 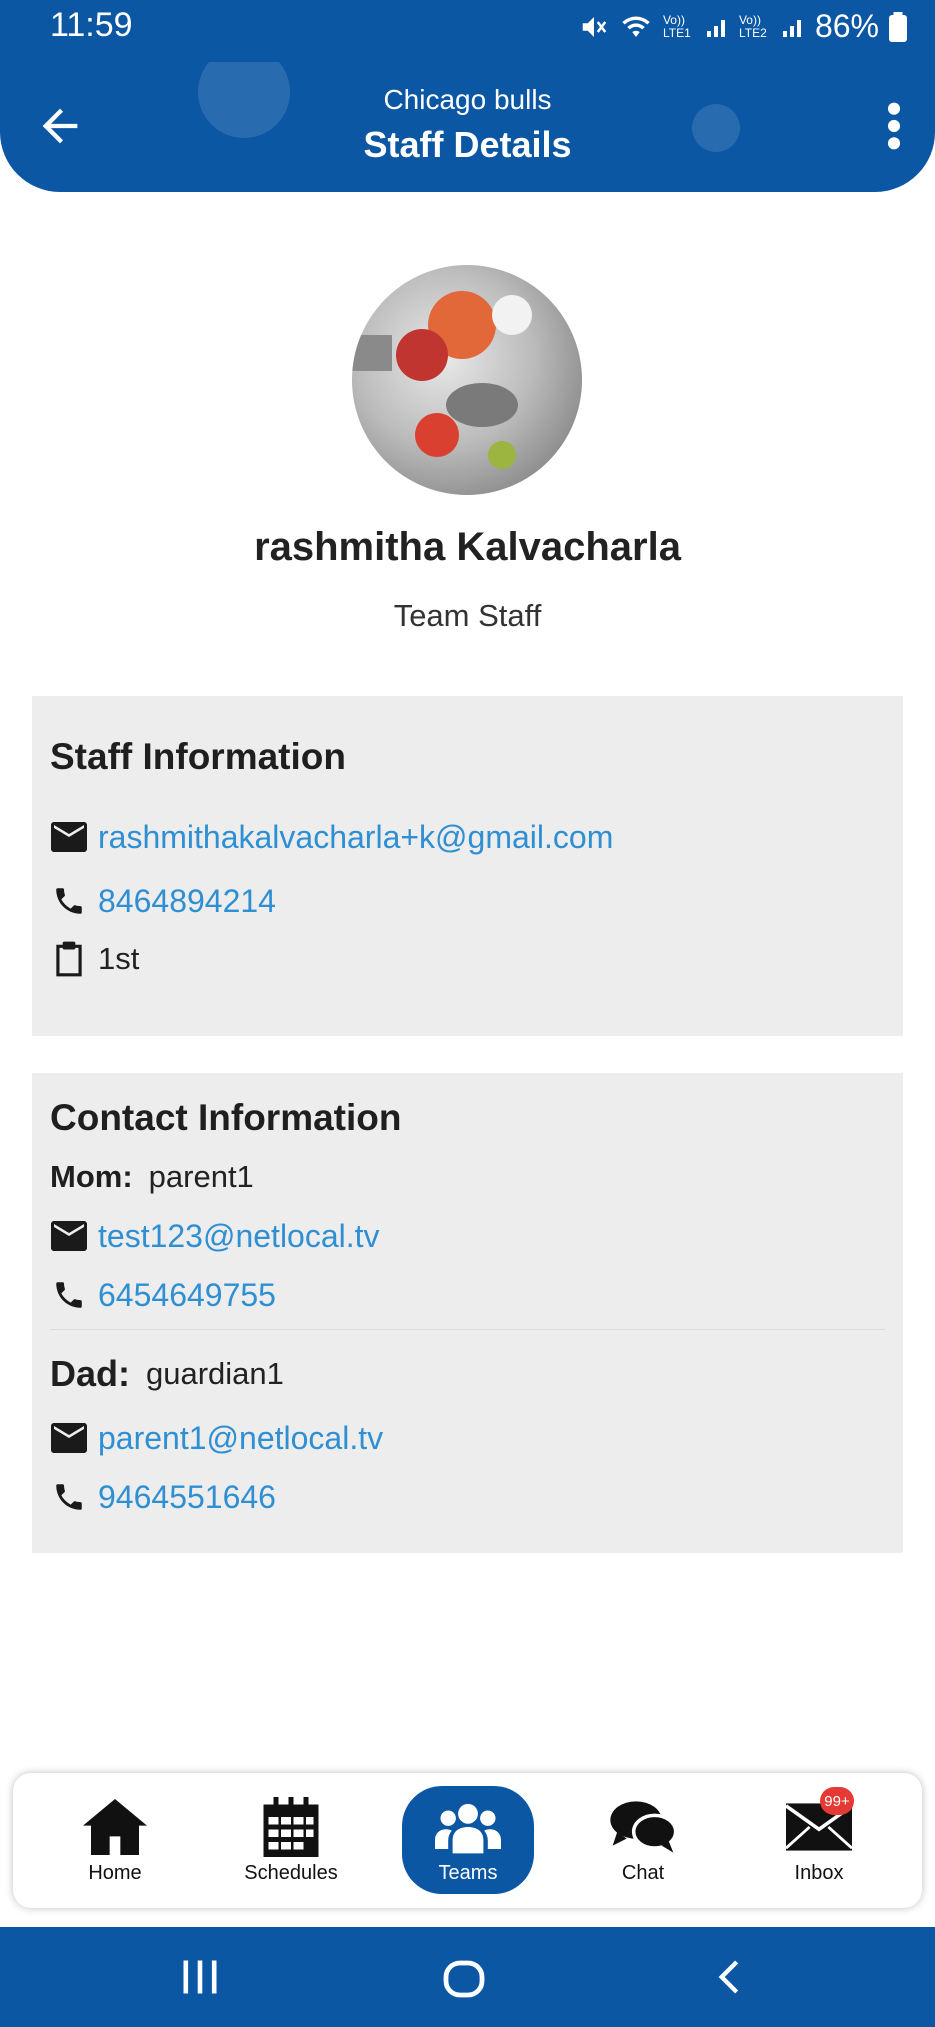 What do you see at coordinates (291, 1827) in the screenshot?
I see `calendar-icon` at bounding box center [291, 1827].